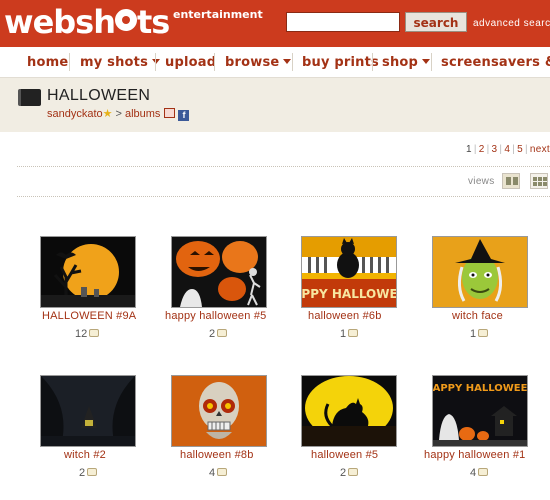 The width and height of the screenshot is (550, 500). Describe the element at coordinates (540, 149) in the screenshot. I see `next-page-link: next` at that location.